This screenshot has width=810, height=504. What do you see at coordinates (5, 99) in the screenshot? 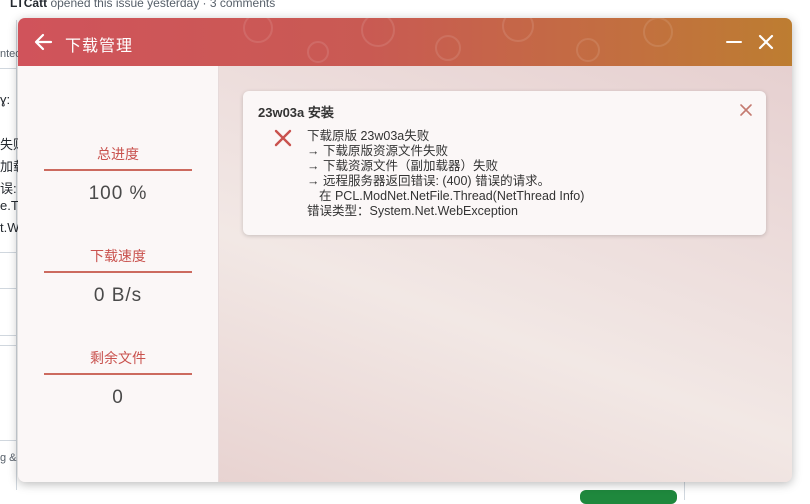
I see `background-fragment: ɣ:` at bounding box center [5, 99].